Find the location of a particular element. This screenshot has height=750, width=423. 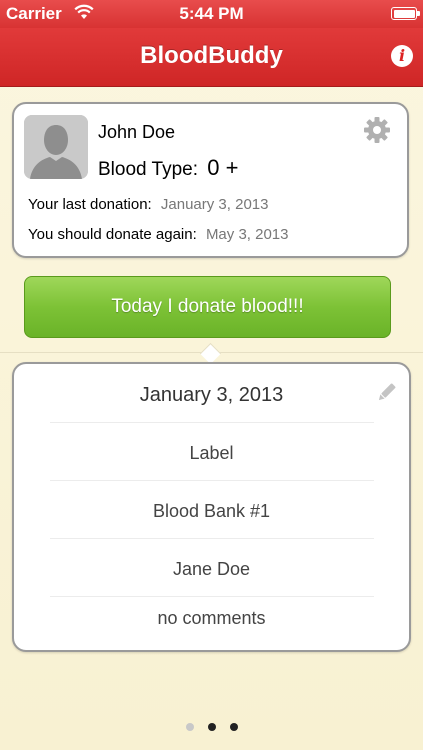

donate-button: Today I donate blood!!! is located at coordinates (207, 307).